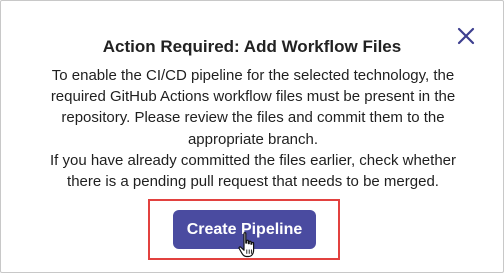 This screenshot has height=273, width=504. Describe the element at coordinates (252, 46) in the screenshot. I see `dialog-title: Action Required: Add Workflow Files` at that location.